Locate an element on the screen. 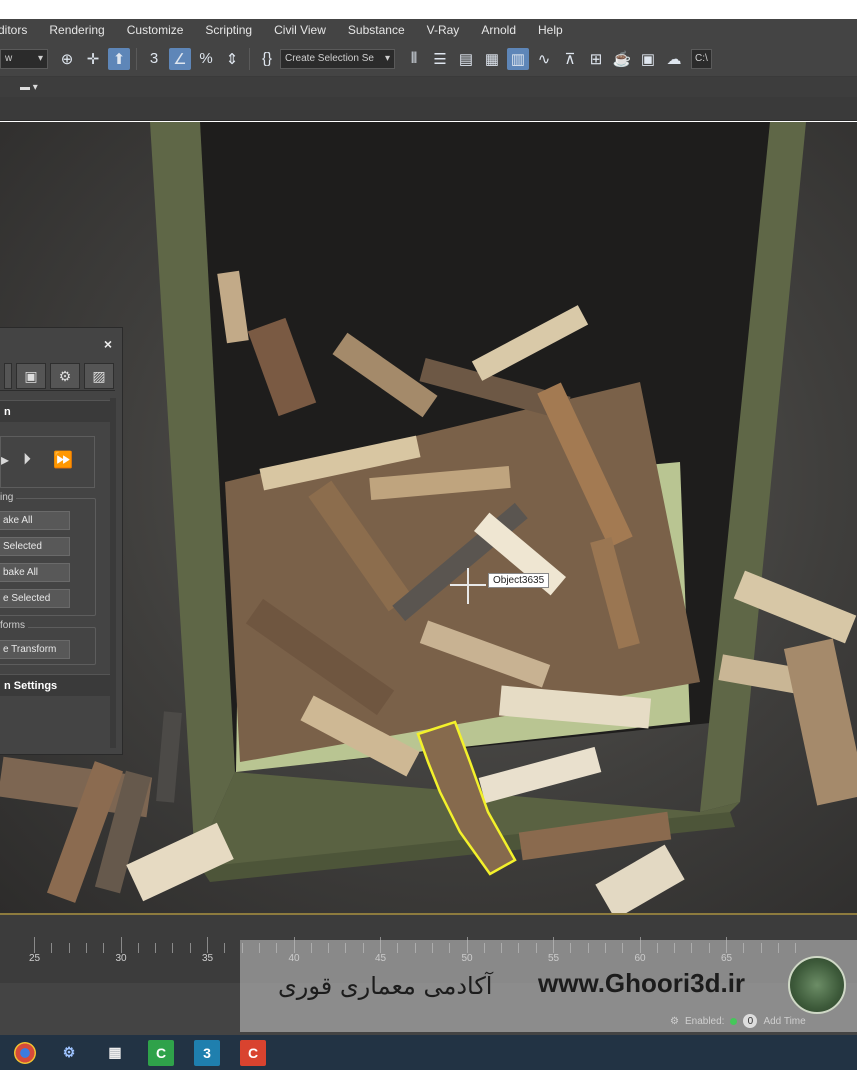  panel-tabs: ▣ ⚙ ▨ is located at coordinates (57, 377).